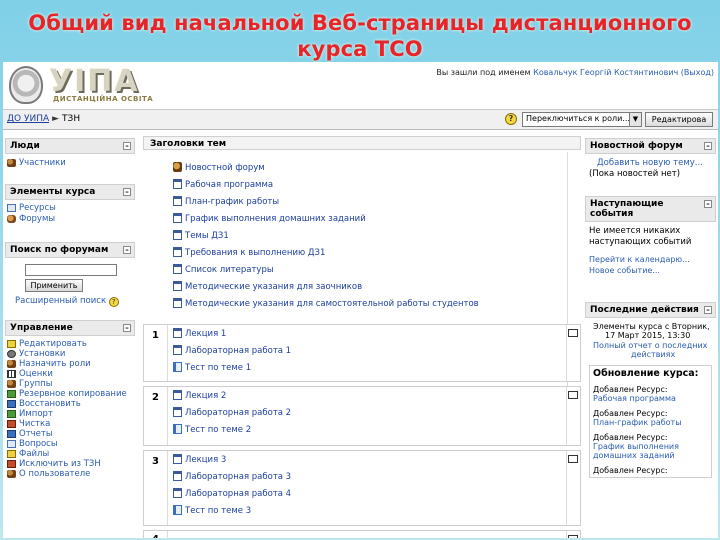 This screenshot has width=720, height=540. I want to click on participants-link: Участники, so click(70, 163).